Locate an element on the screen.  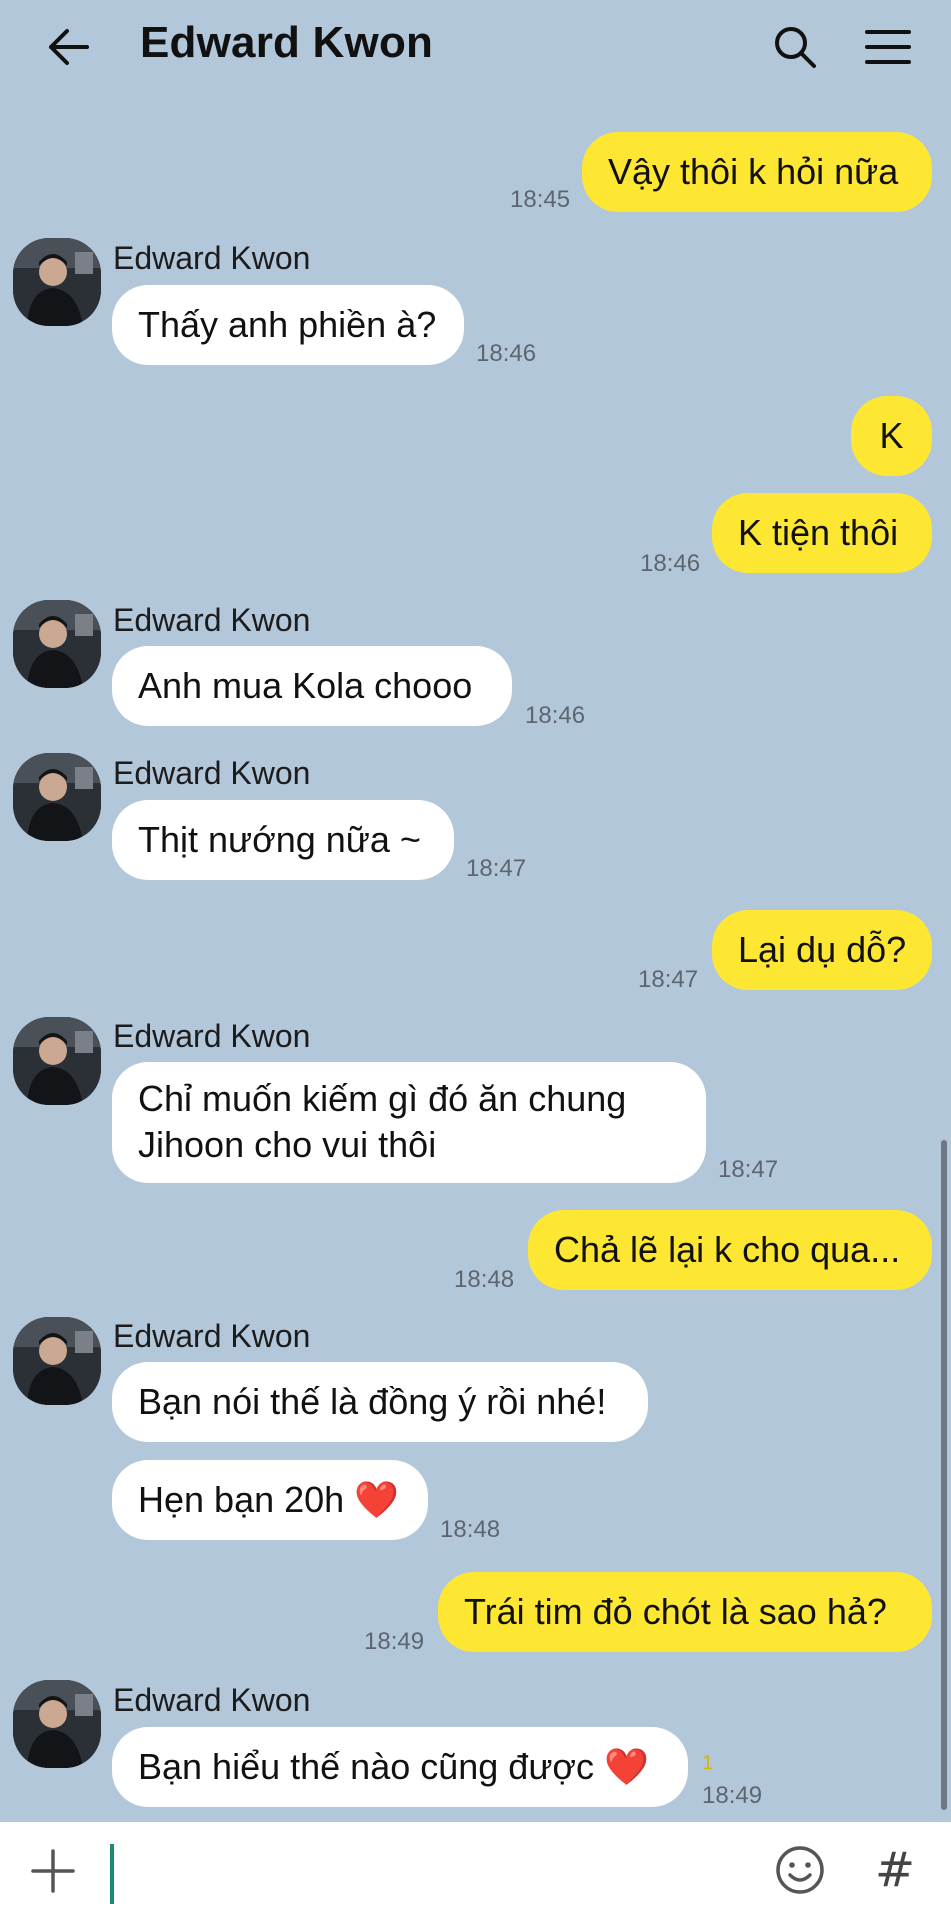
text-caret is located at coordinates (112, 1874).